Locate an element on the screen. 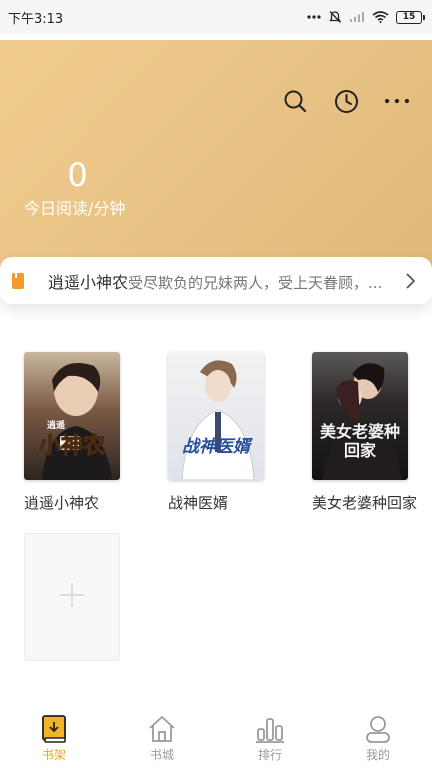 This screenshot has height=768, width=432. nav-item-ranking: 排行 is located at coordinates (270, 737).